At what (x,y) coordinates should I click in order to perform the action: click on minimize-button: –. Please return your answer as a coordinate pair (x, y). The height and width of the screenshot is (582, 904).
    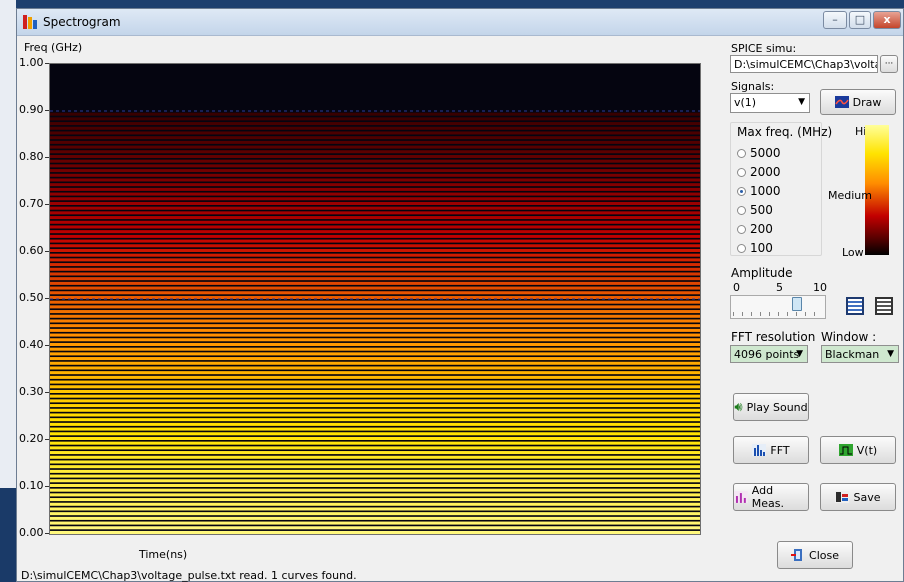
    Looking at the image, I should click on (835, 20).